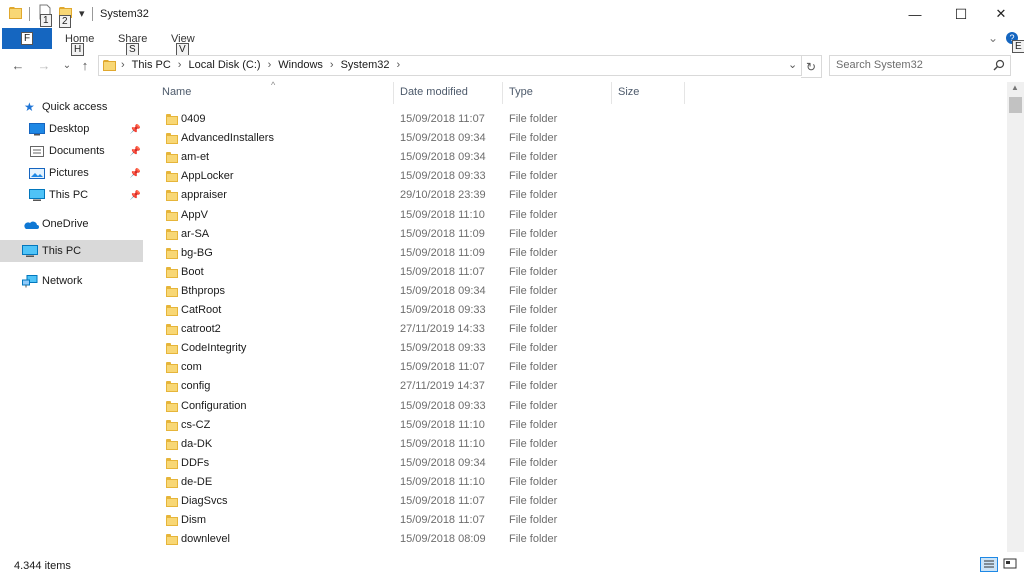 The width and height of the screenshot is (1024, 577). What do you see at coordinates (37, 128) in the screenshot?
I see `desktop-icon` at bounding box center [37, 128].